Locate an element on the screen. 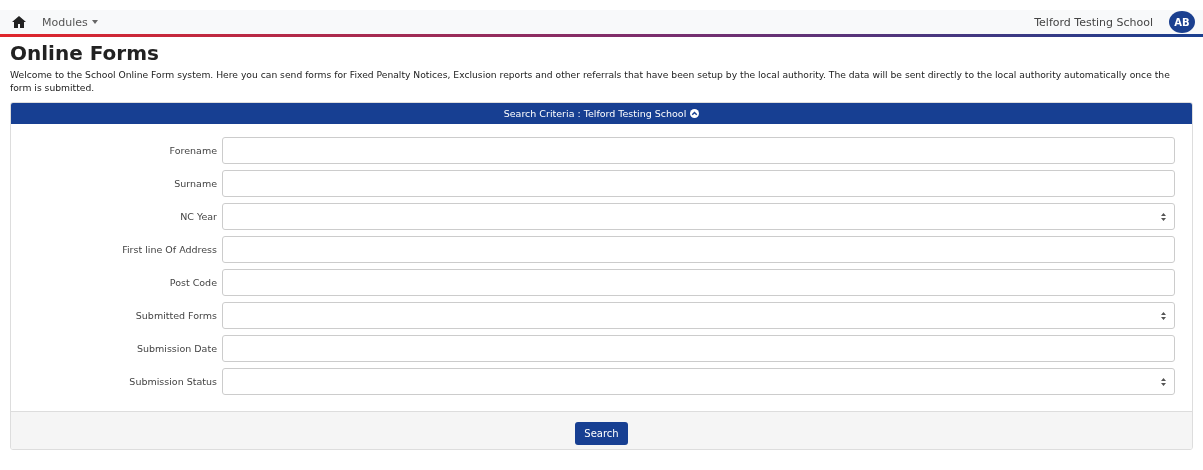 This screenshot has height=470, width=1203. panel-title: Search Criteria : Telford Testing School is located at coordinates (595, 113).